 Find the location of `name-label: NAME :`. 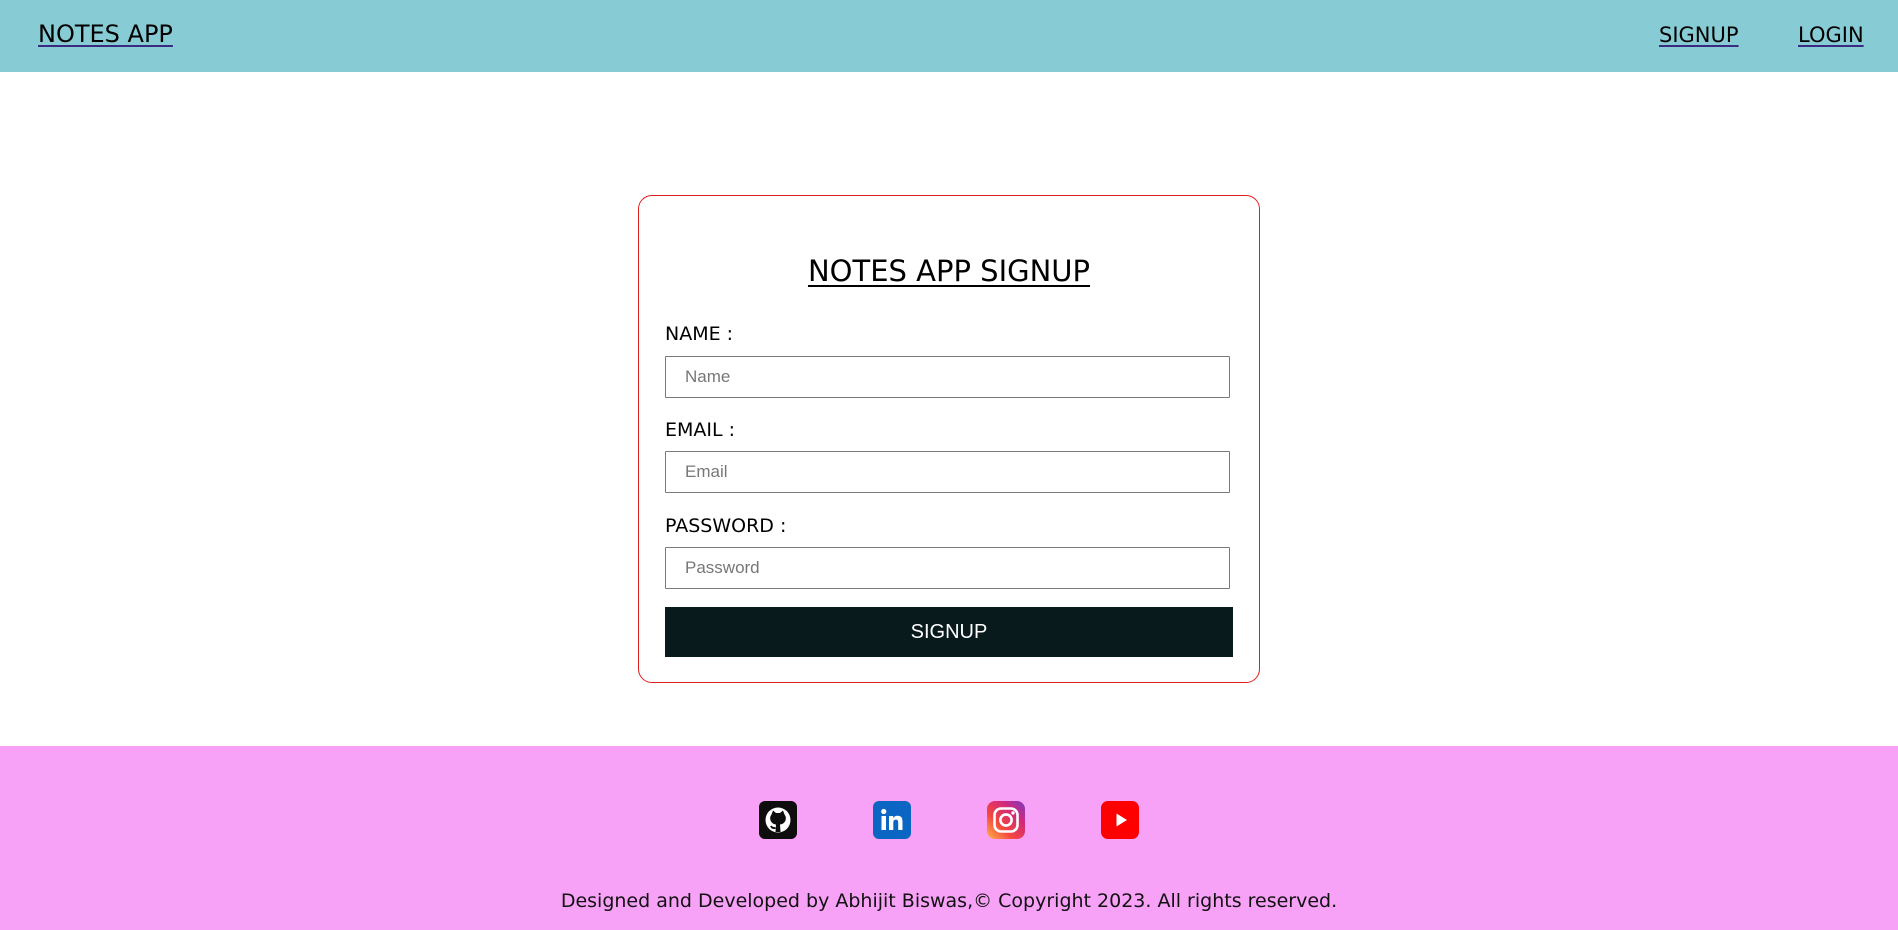

name-label: NAME : is located at coordinates (699, 334).